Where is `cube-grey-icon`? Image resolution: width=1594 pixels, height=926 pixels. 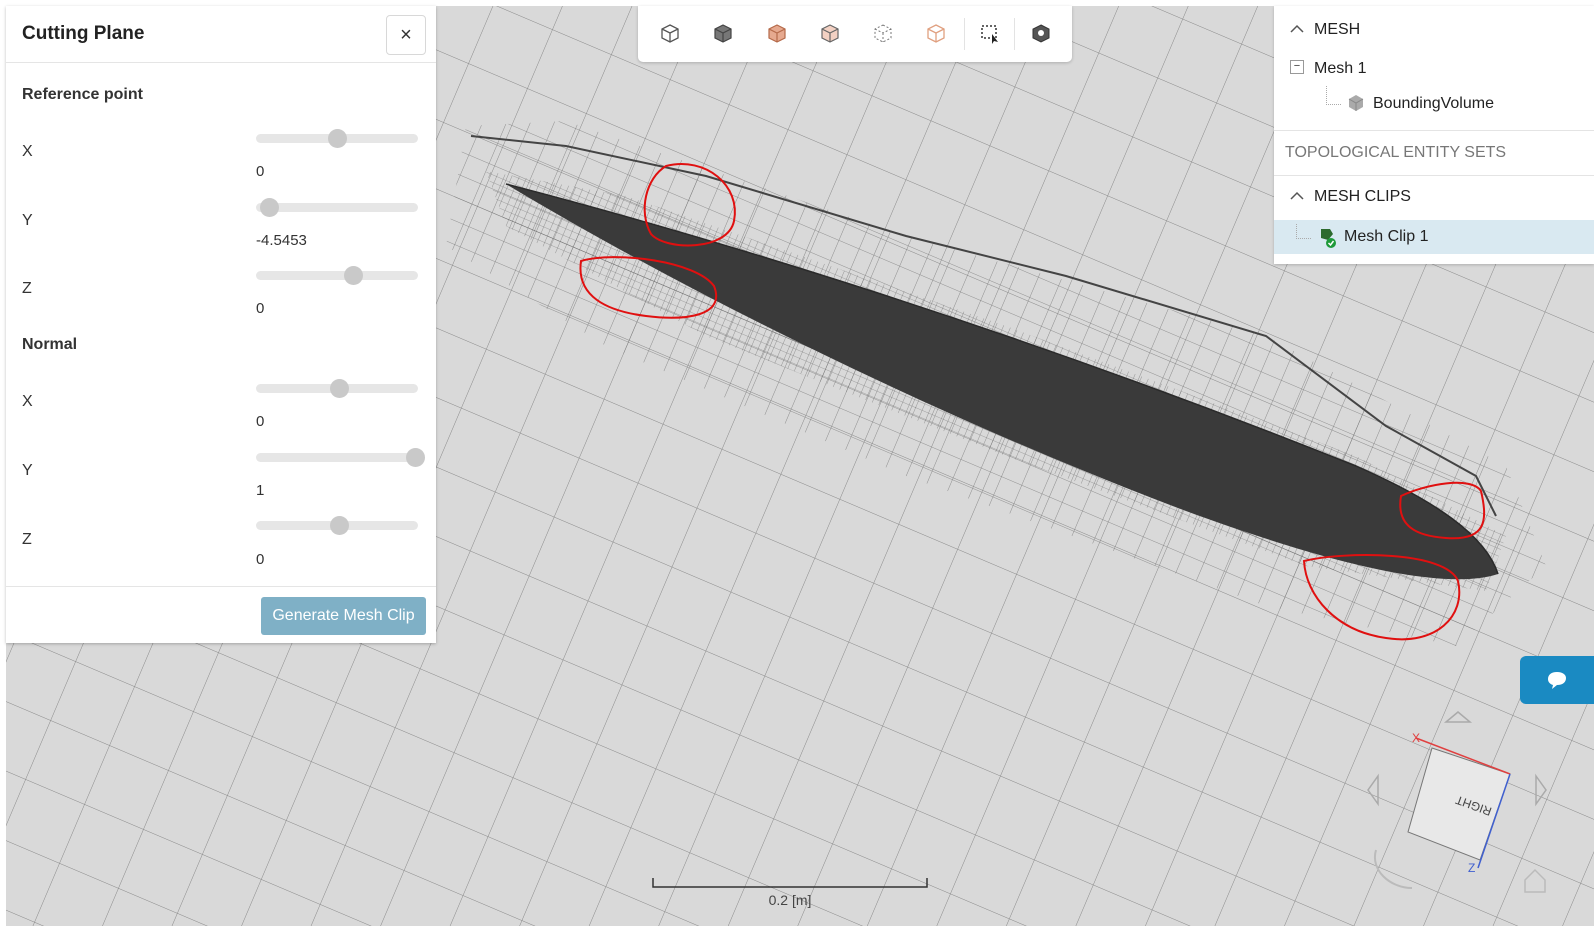
cube-grey-icon is located at coordinates (1356, 105).